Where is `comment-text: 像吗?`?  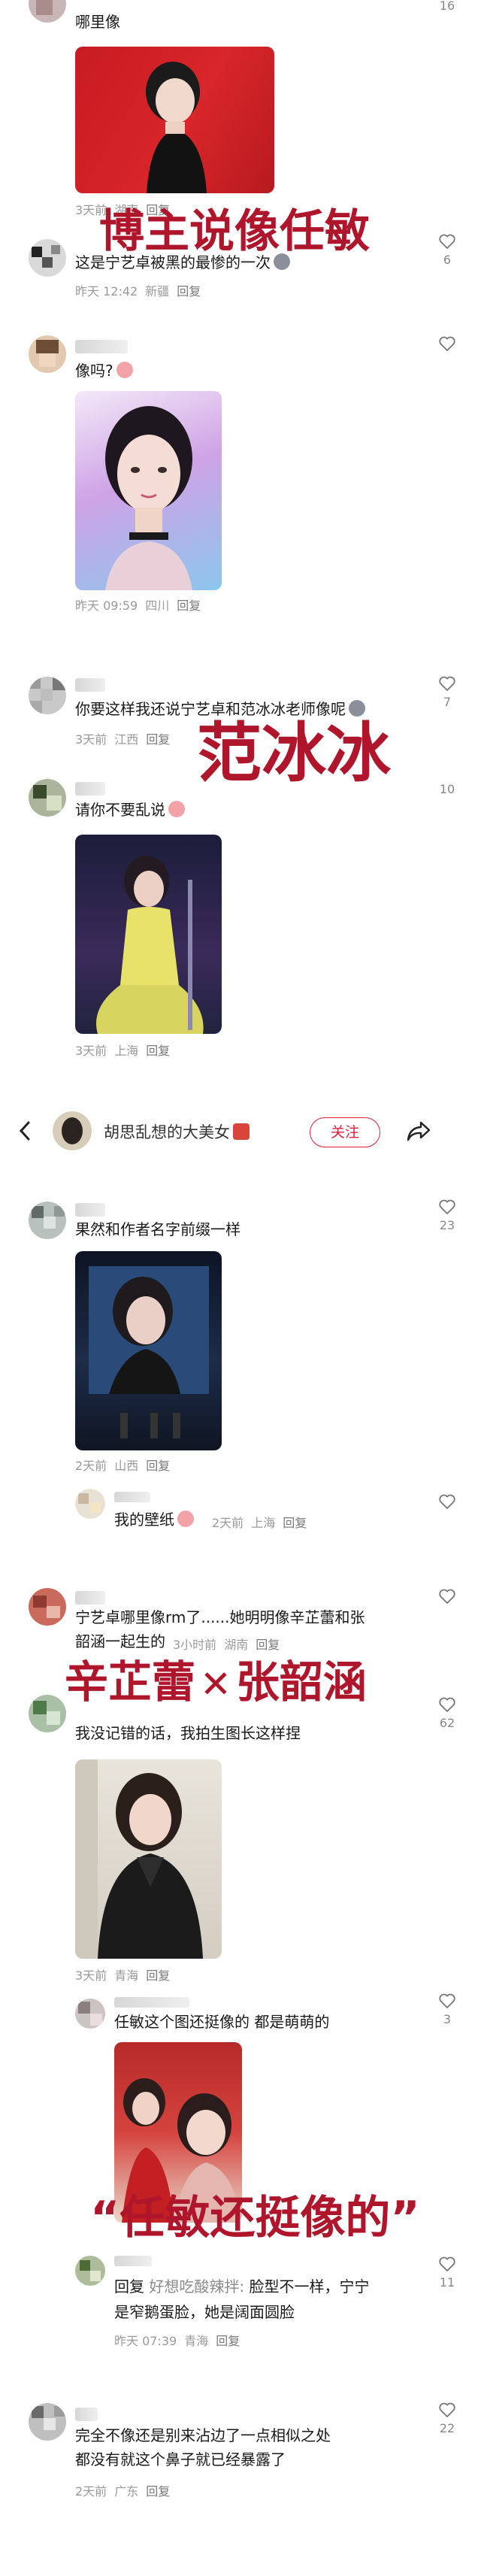 comment-text: 像吗? is located at coordinates (104, 370).